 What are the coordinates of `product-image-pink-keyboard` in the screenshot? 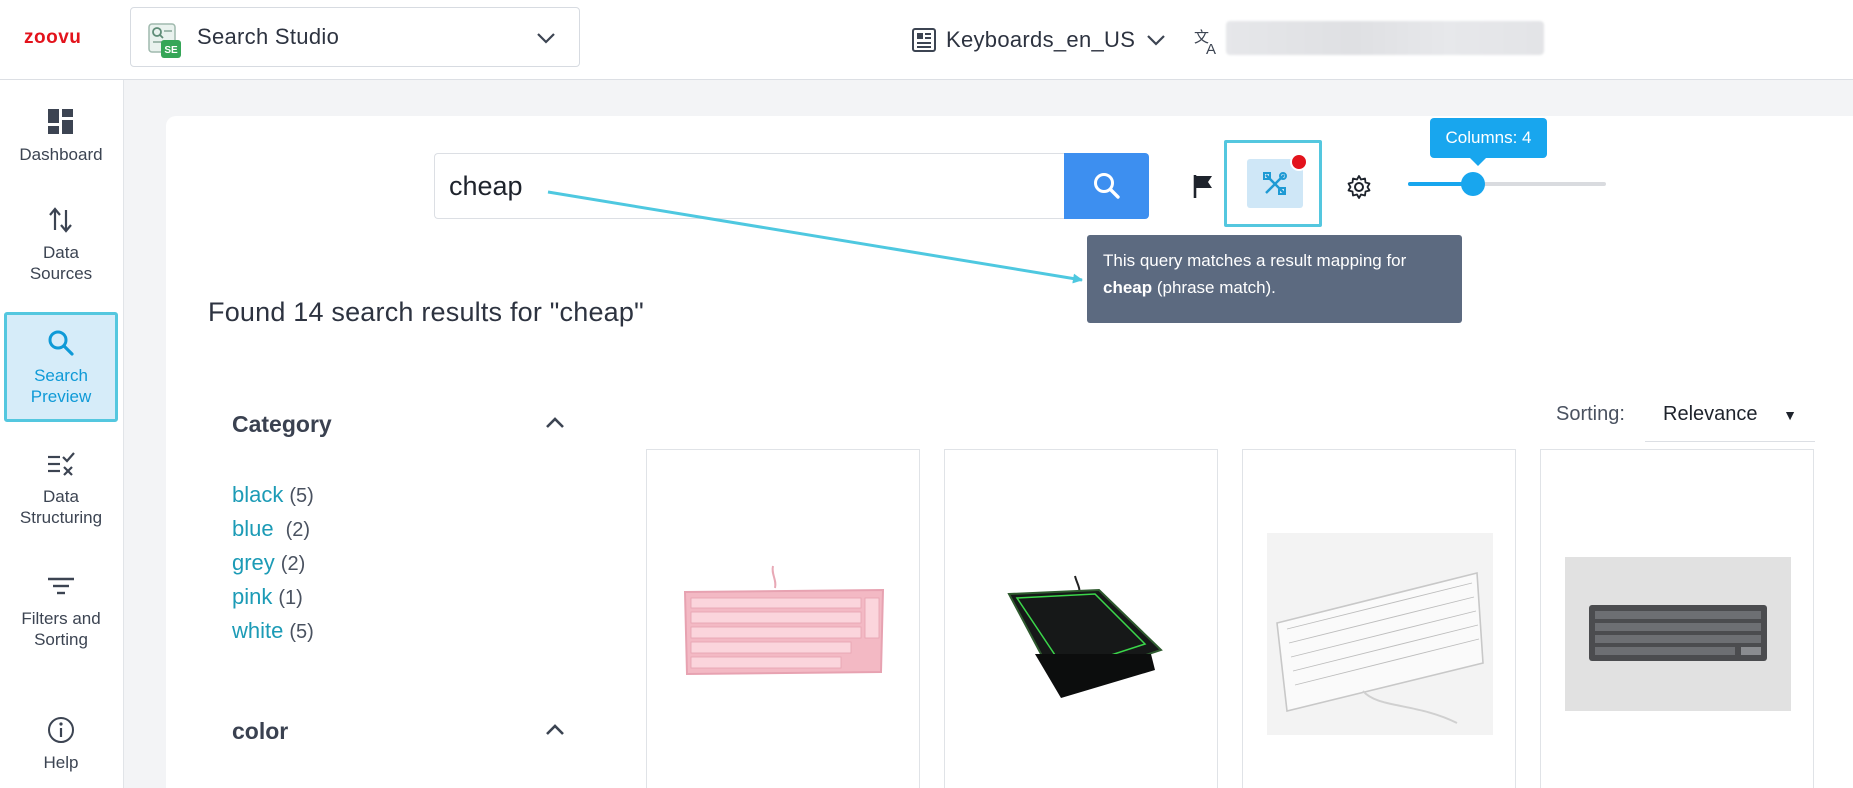 It's located at (784, 620).